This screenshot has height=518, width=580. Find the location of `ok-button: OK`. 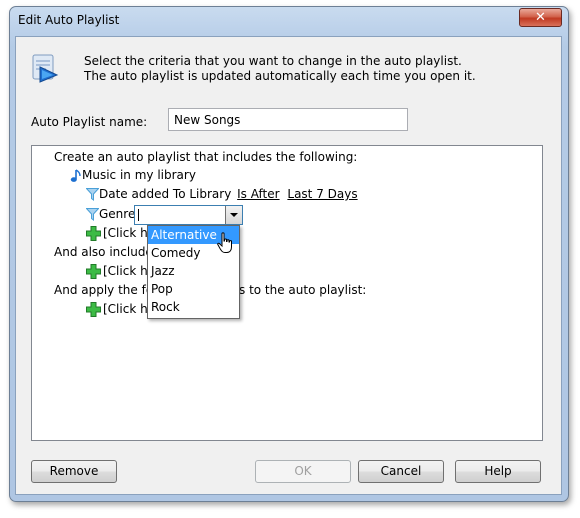

ok-button: OK is located at coordinates (303, 471).